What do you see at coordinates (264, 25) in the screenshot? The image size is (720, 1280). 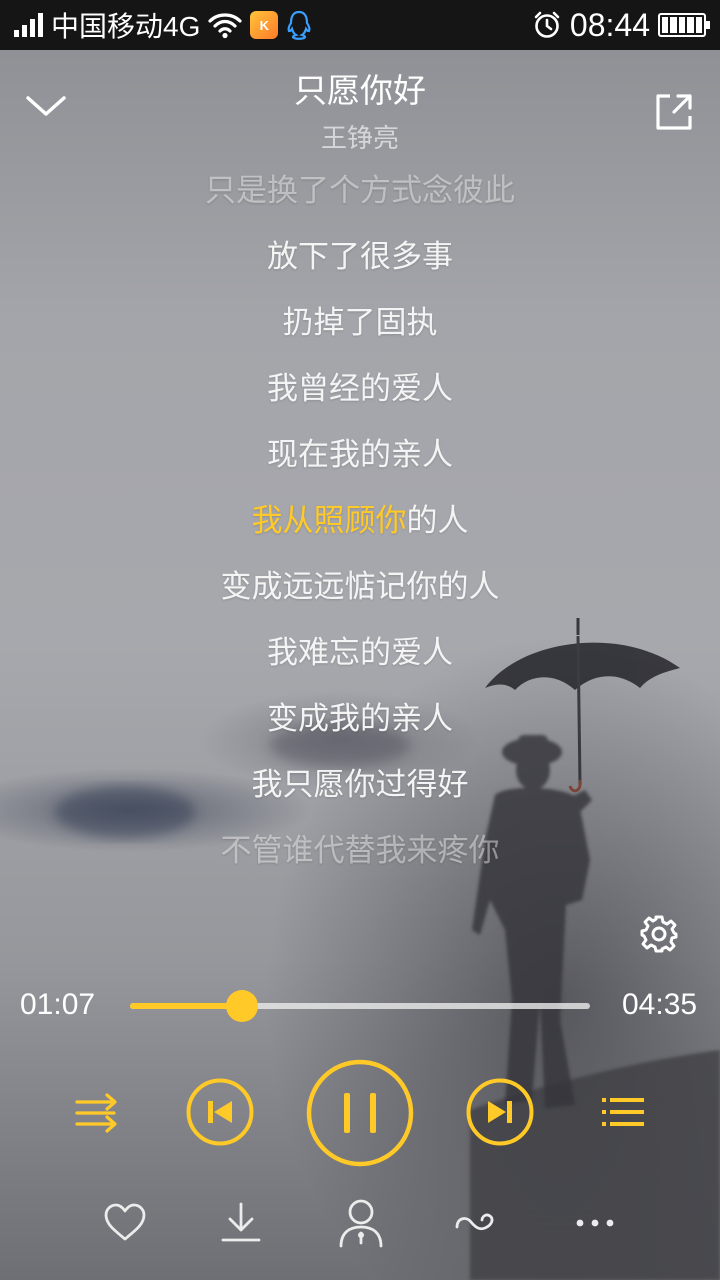 I see `kmusic-app-icon: K` at bounding box center [264, 25].